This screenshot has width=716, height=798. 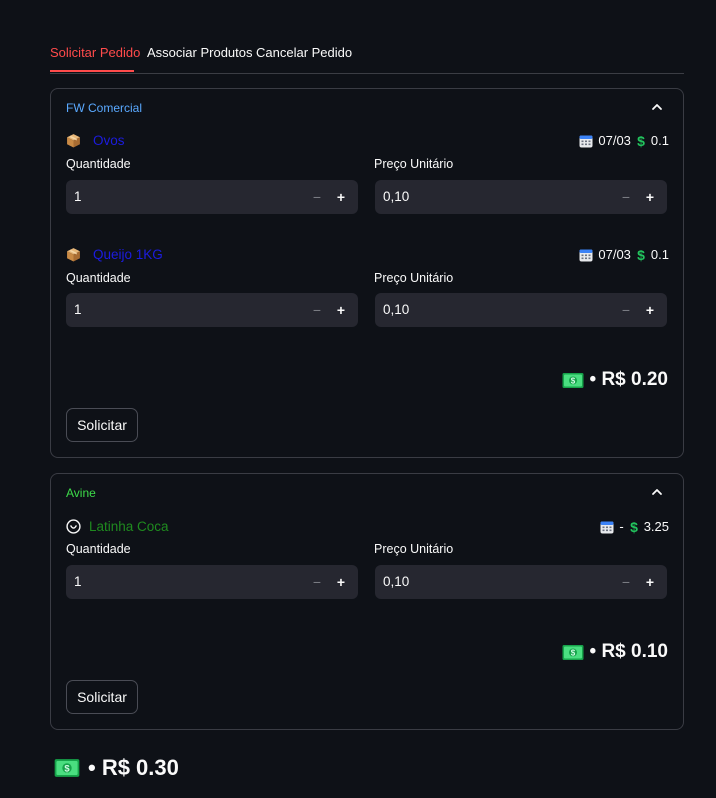 What do you see at coordinates (656, 526) in the screenshot?
I see `product-price: 3.25` at bounding box center [656, 526].